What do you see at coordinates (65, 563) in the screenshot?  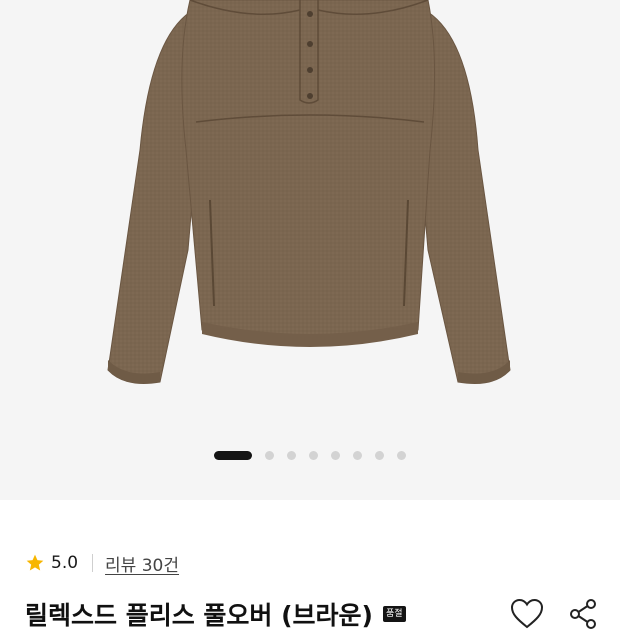 I see `rating-value: 5.0` at bounding box center [65, 563].